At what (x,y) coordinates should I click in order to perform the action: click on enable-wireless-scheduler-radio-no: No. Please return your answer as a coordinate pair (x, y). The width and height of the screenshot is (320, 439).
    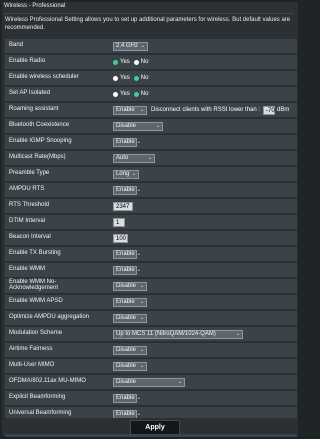
    Looking at the image, I should click on (141, 78).